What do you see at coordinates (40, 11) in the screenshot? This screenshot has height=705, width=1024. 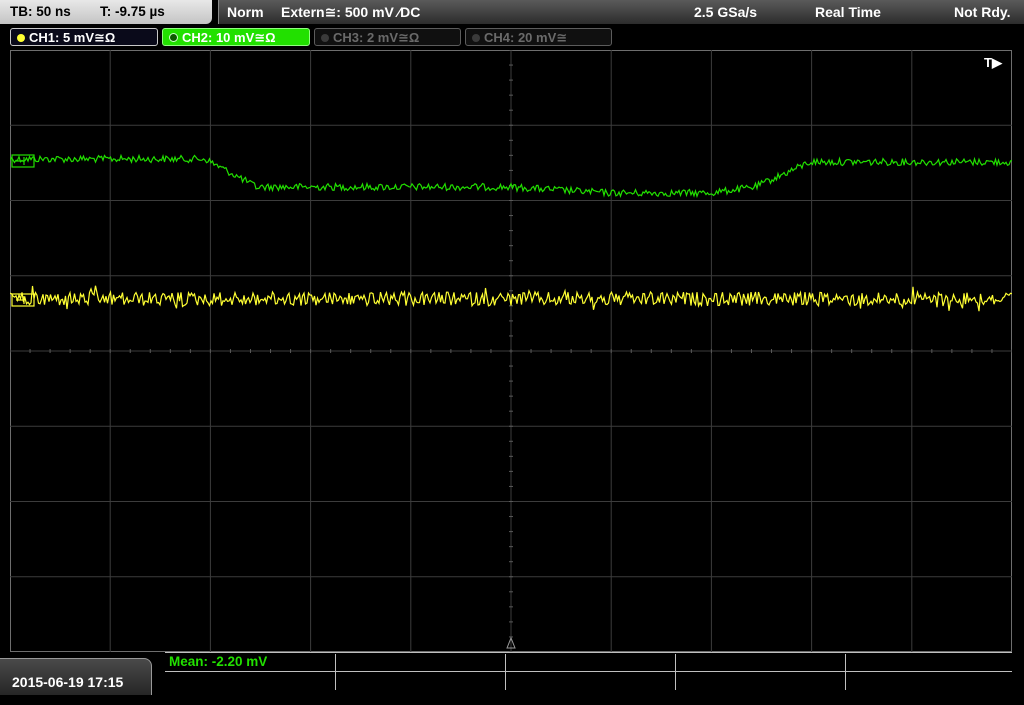 I see `timebase-label: TB: 50 ns` at bounding box center [40, 11].